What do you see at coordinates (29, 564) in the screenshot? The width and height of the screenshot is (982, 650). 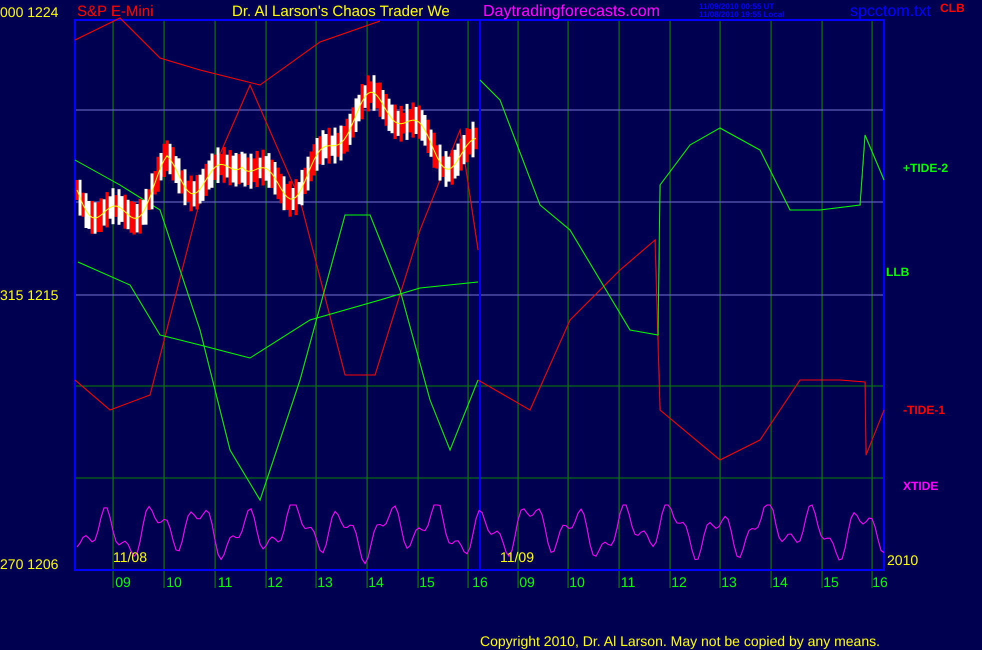 I see `axis-label: 270 1206` at bounding box center [29, 564].